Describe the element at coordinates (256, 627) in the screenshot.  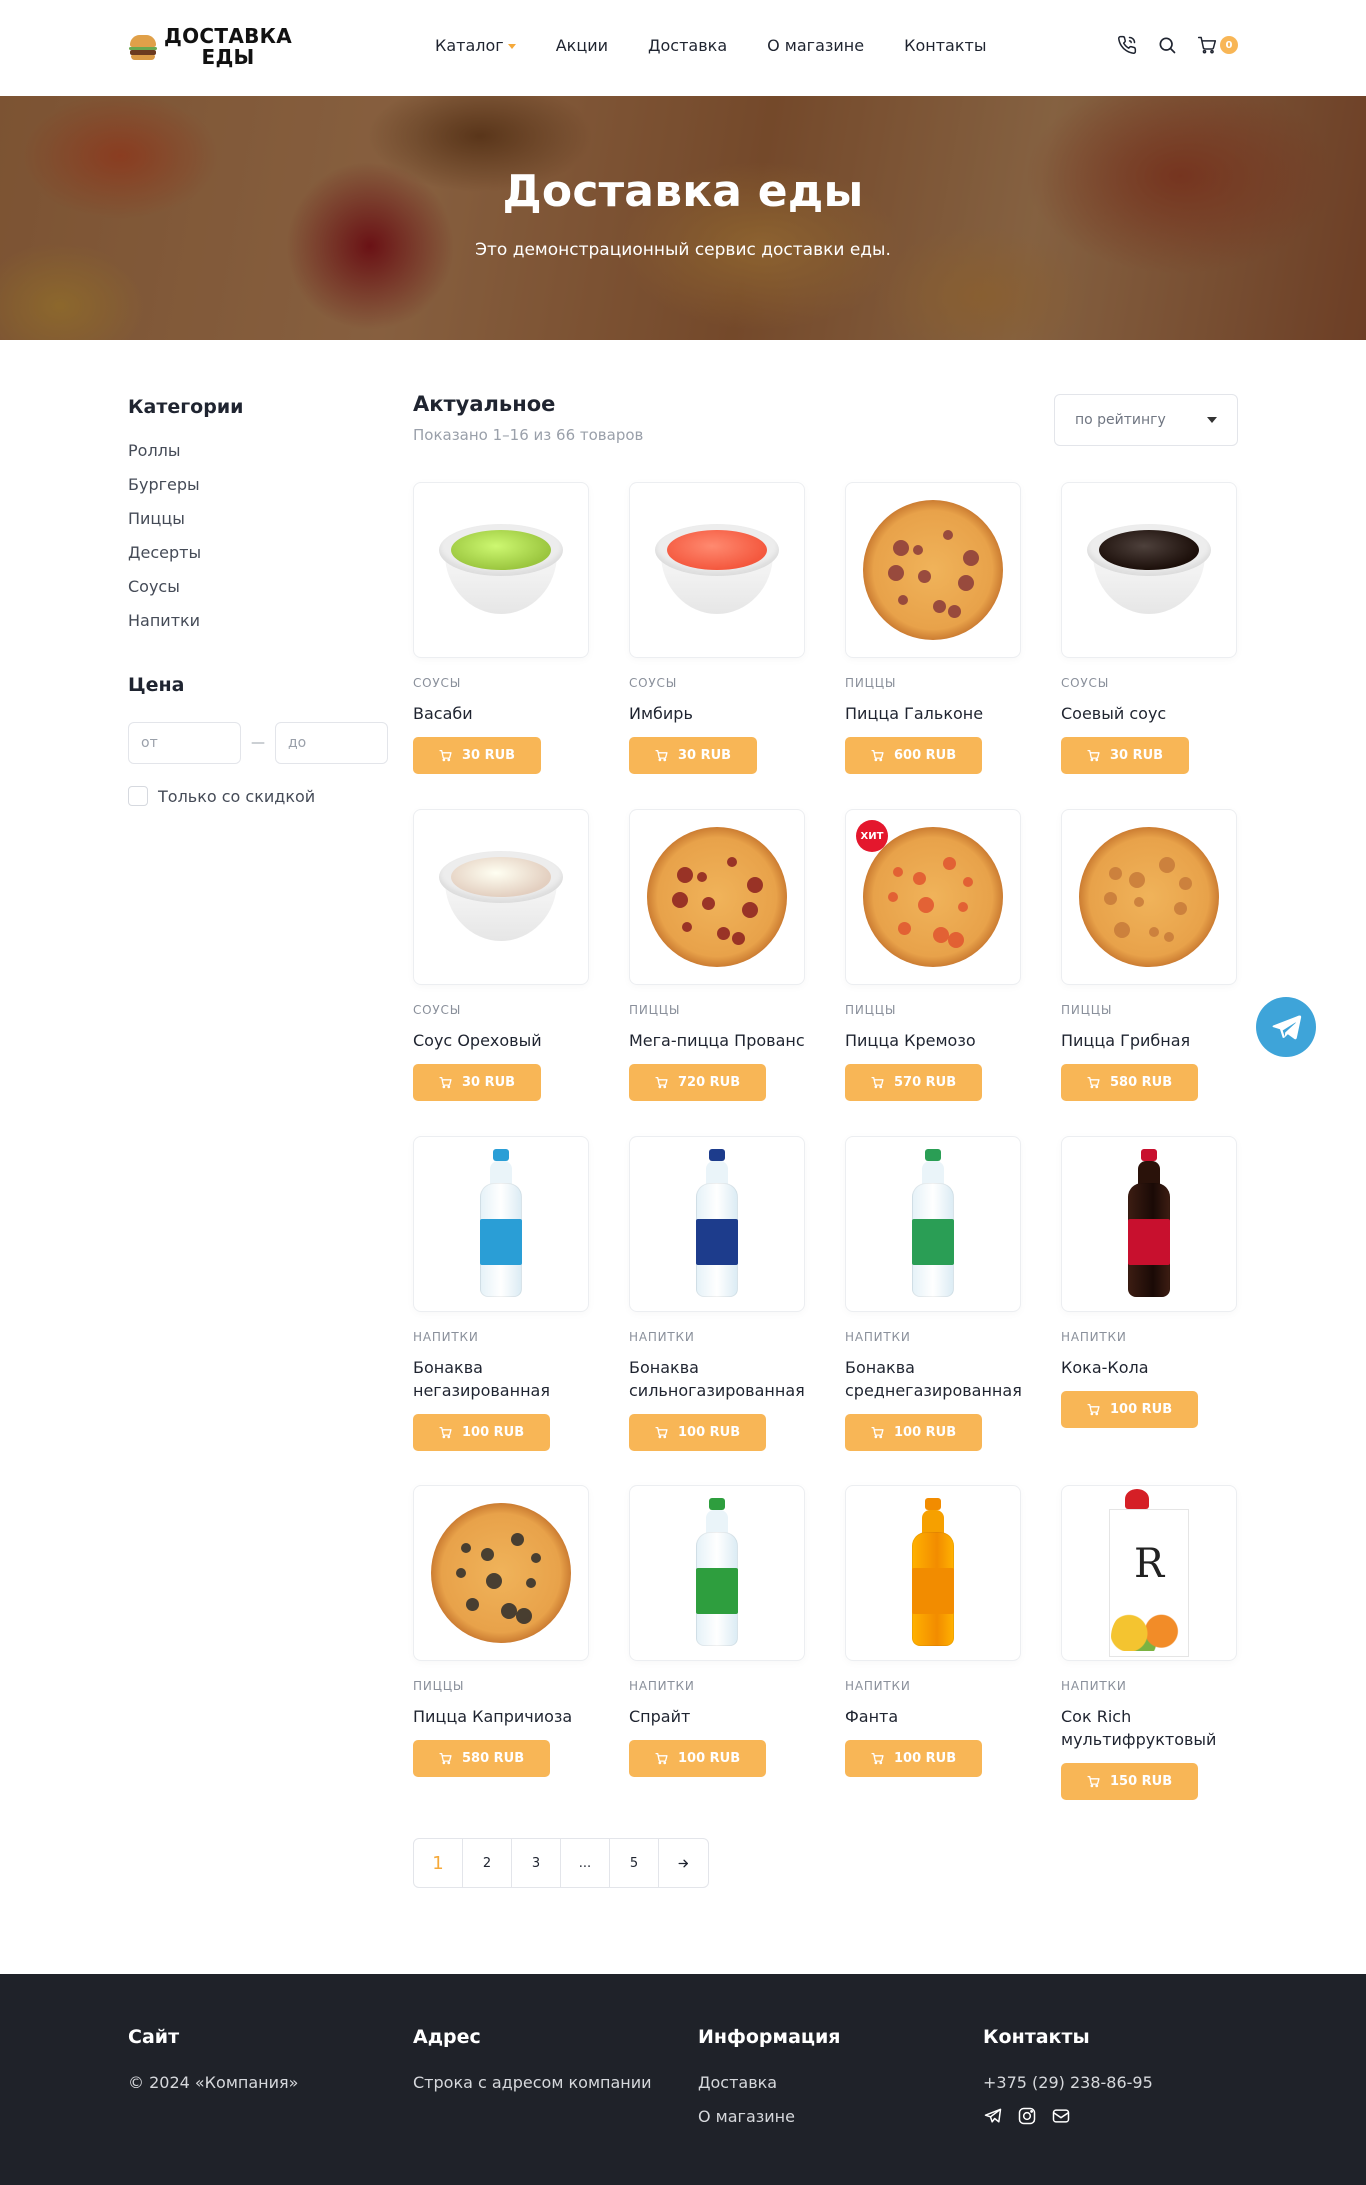
I see `category-link-drinks: Напитки` at that location.